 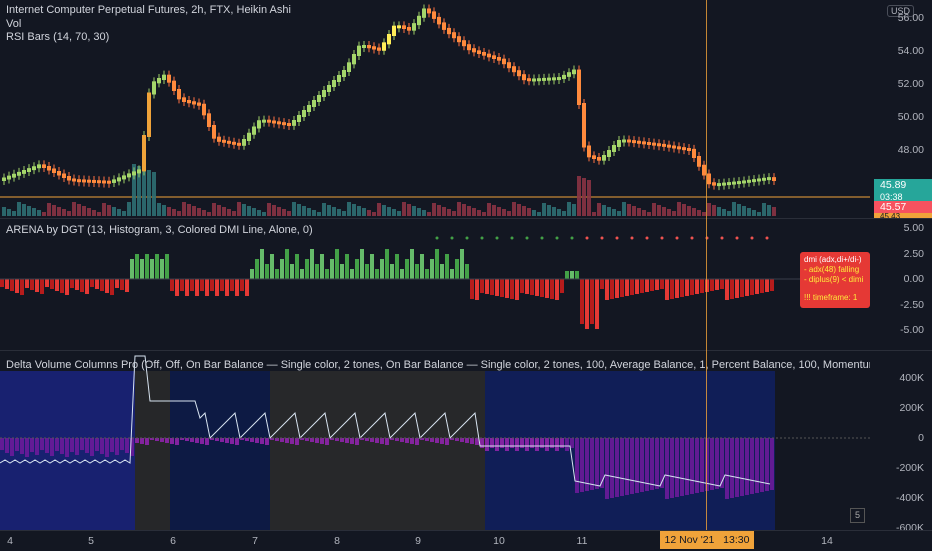 I want to click on tooltip-line: - adx(48) falling, so click(x=832, y=269).